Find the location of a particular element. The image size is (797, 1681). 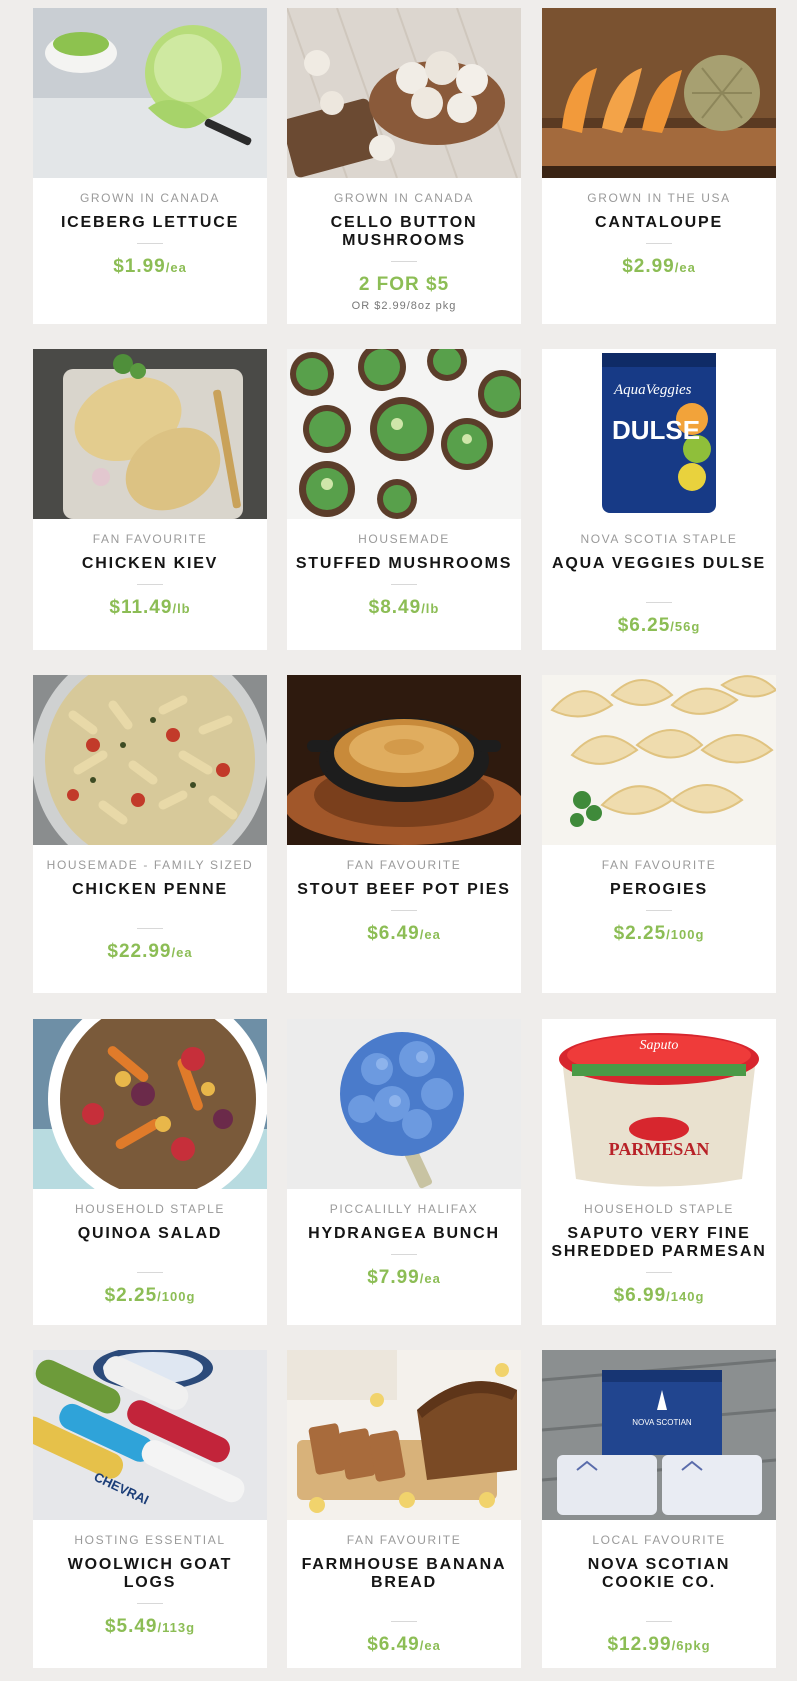

product-name: ICEBERG LETTUCE is located at coordinates (150, 223).